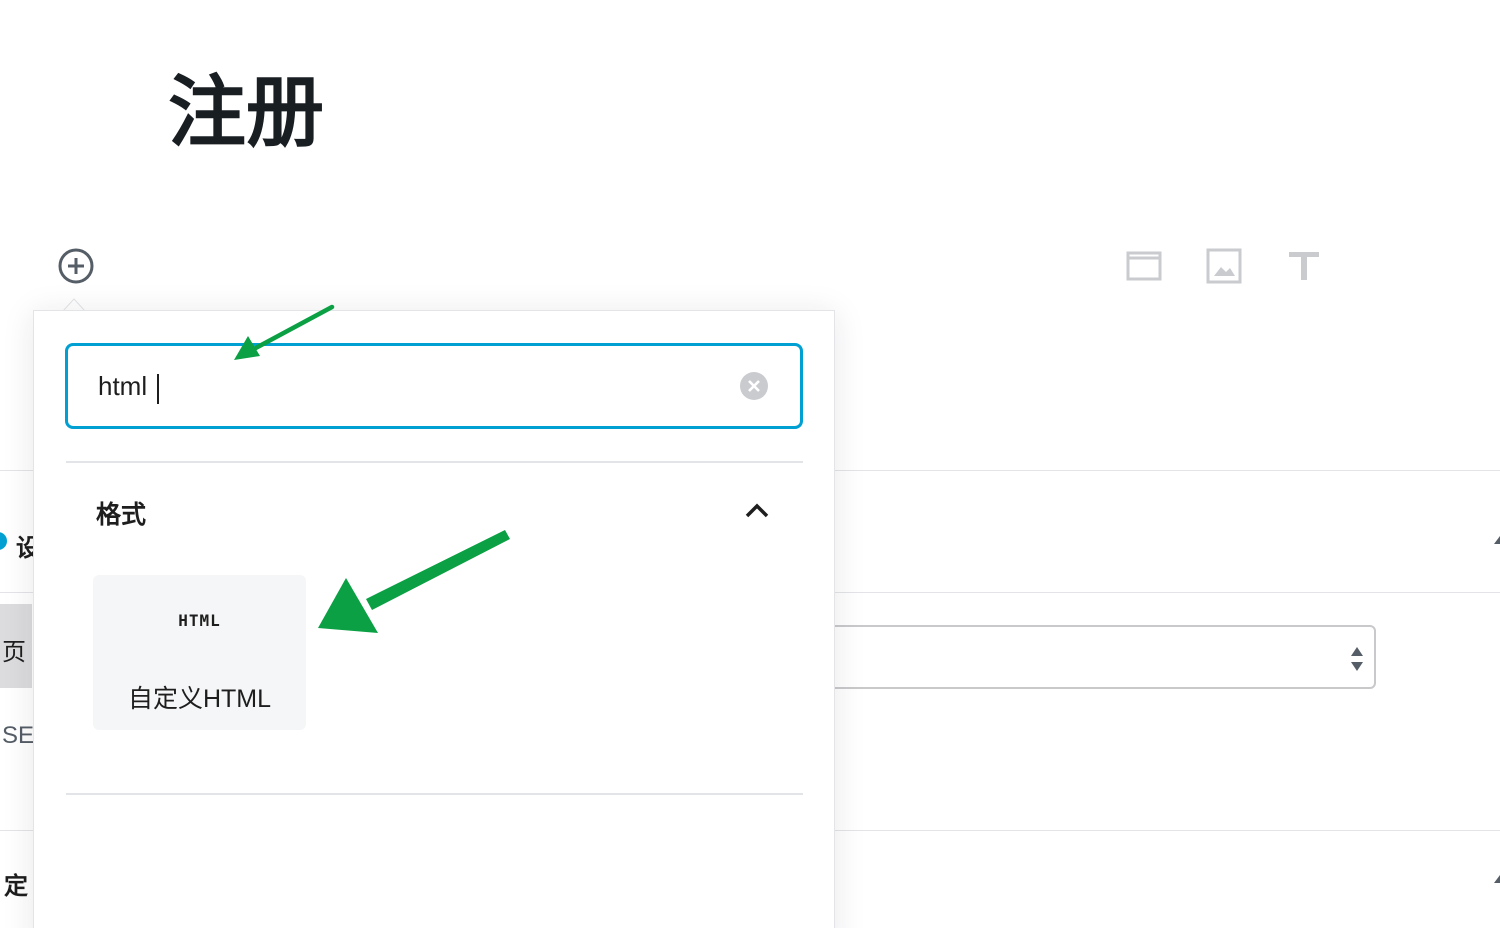 This screenshot has height=928, width=1500. I want to click on post-title: 注册, so click(246, 113).